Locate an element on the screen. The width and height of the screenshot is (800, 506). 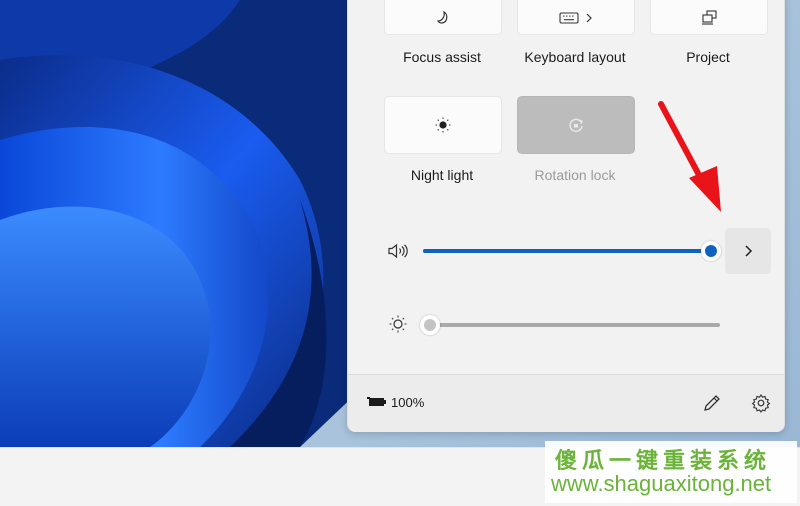
gear-icon is located at coordinates (761, 403).